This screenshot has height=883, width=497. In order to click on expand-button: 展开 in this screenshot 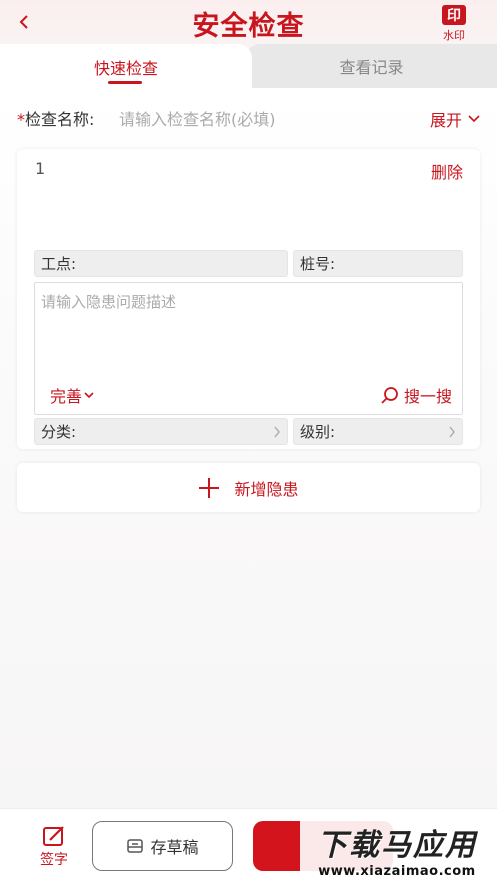, I will do `click(455, 119)`.